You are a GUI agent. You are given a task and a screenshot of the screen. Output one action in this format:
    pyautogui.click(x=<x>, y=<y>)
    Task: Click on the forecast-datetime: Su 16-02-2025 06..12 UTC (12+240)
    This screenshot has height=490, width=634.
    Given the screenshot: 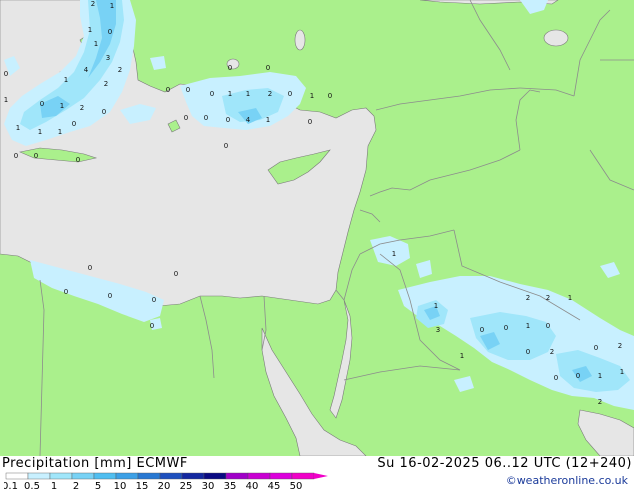 What is the action you would take?
    pyautogui.click(x=504, y=463)
    